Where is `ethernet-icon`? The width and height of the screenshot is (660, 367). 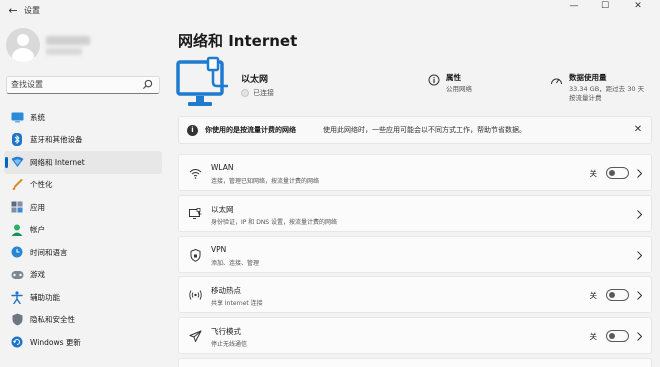 ethernet-icon is located at coordinates (195, 214).